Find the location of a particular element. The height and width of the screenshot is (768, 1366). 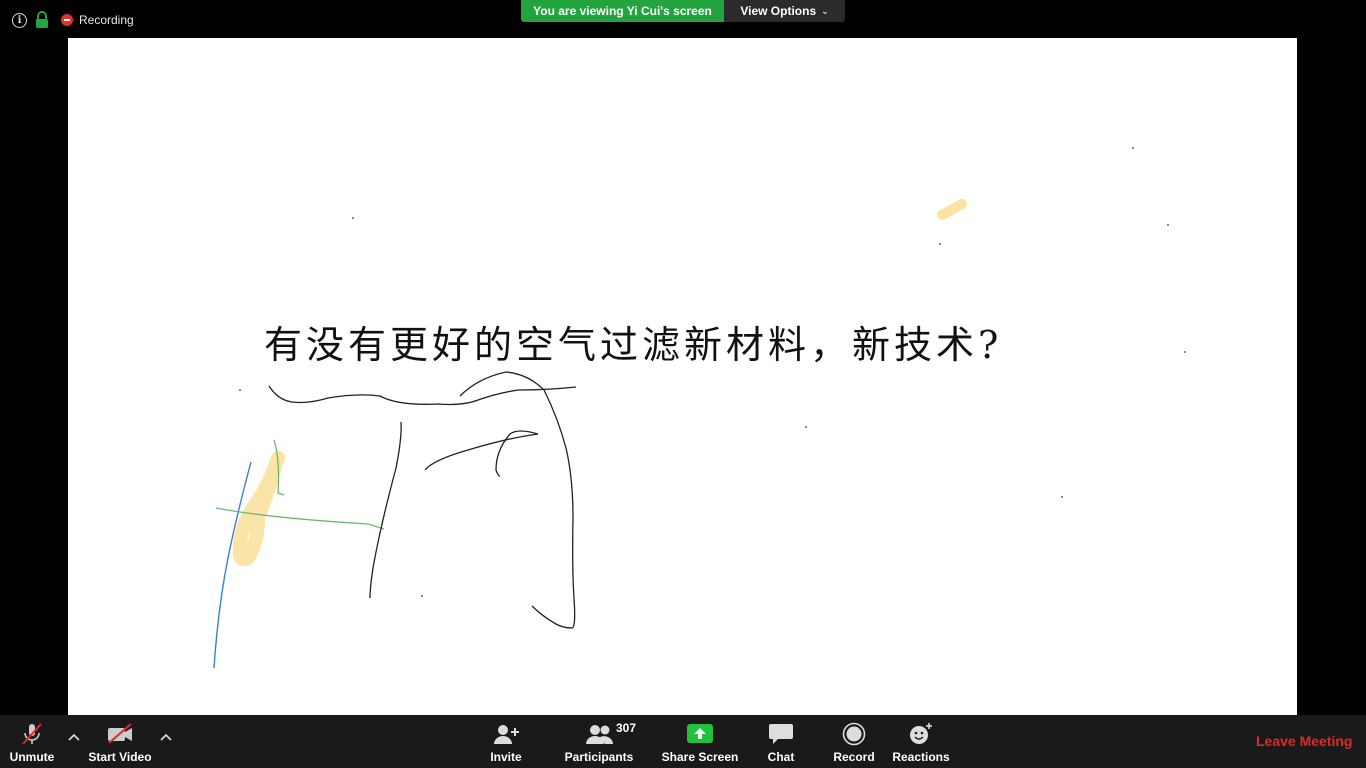

view-options-label: View Options is located at coordinates (778, 11).